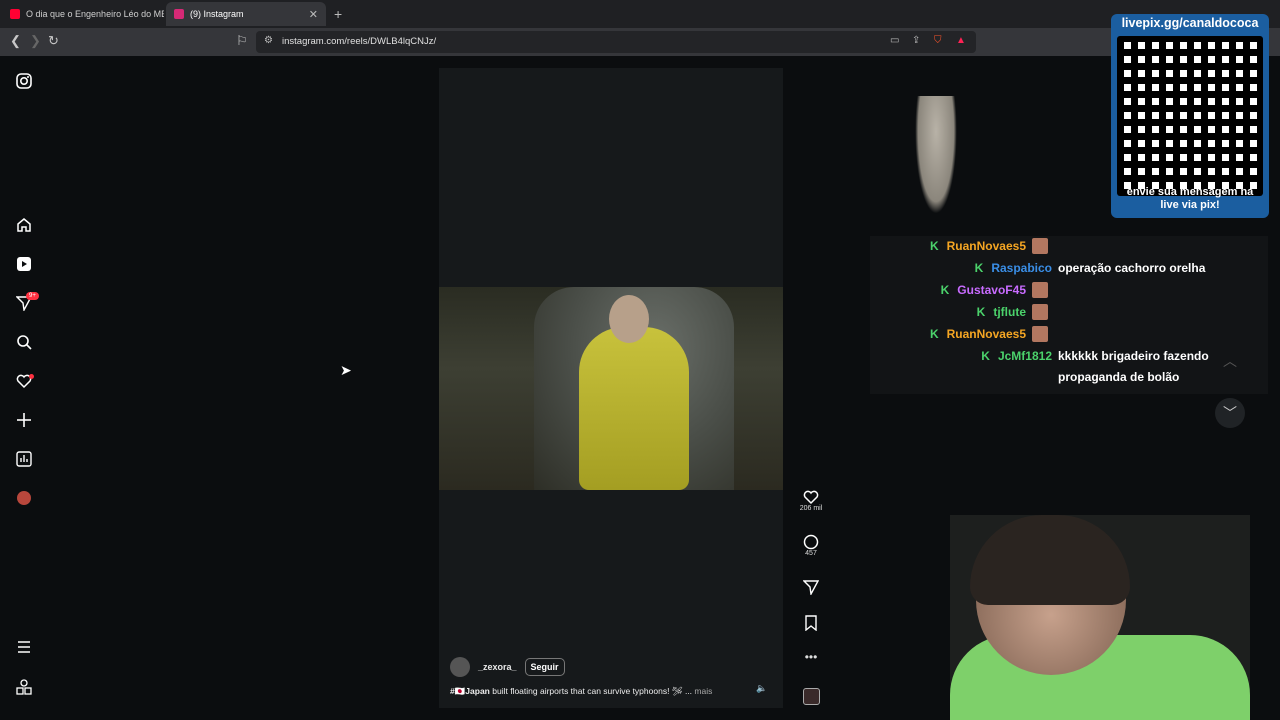  What do you see at coordinates (629, 319) in the screenshot?
I see `video-figure-head` at bounding box center [629, 319].